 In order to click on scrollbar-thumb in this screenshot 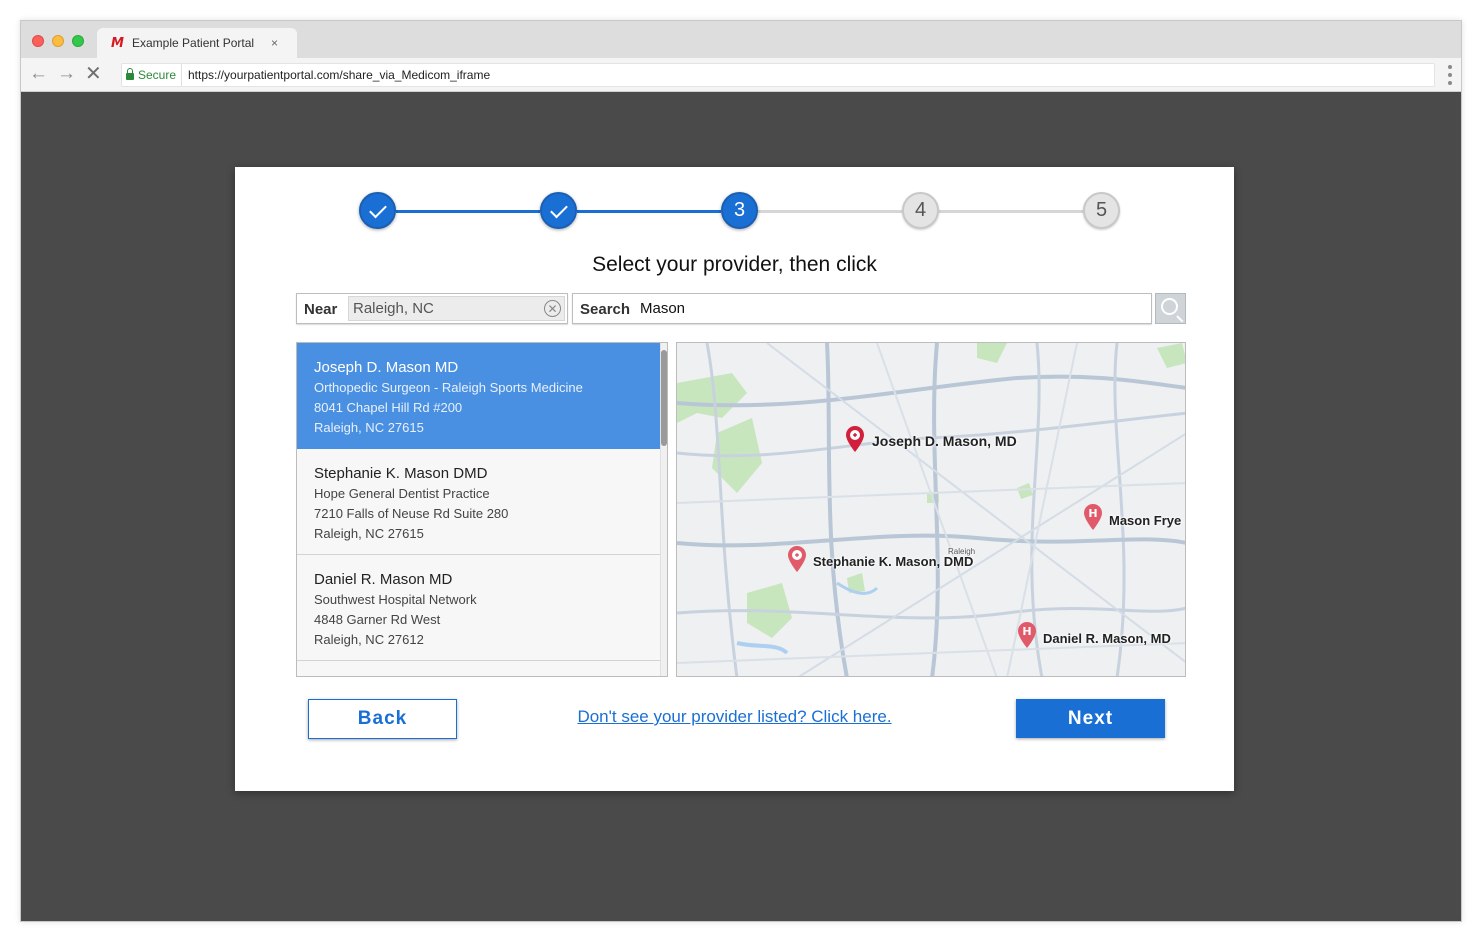, I will do `click(664, 398)`.